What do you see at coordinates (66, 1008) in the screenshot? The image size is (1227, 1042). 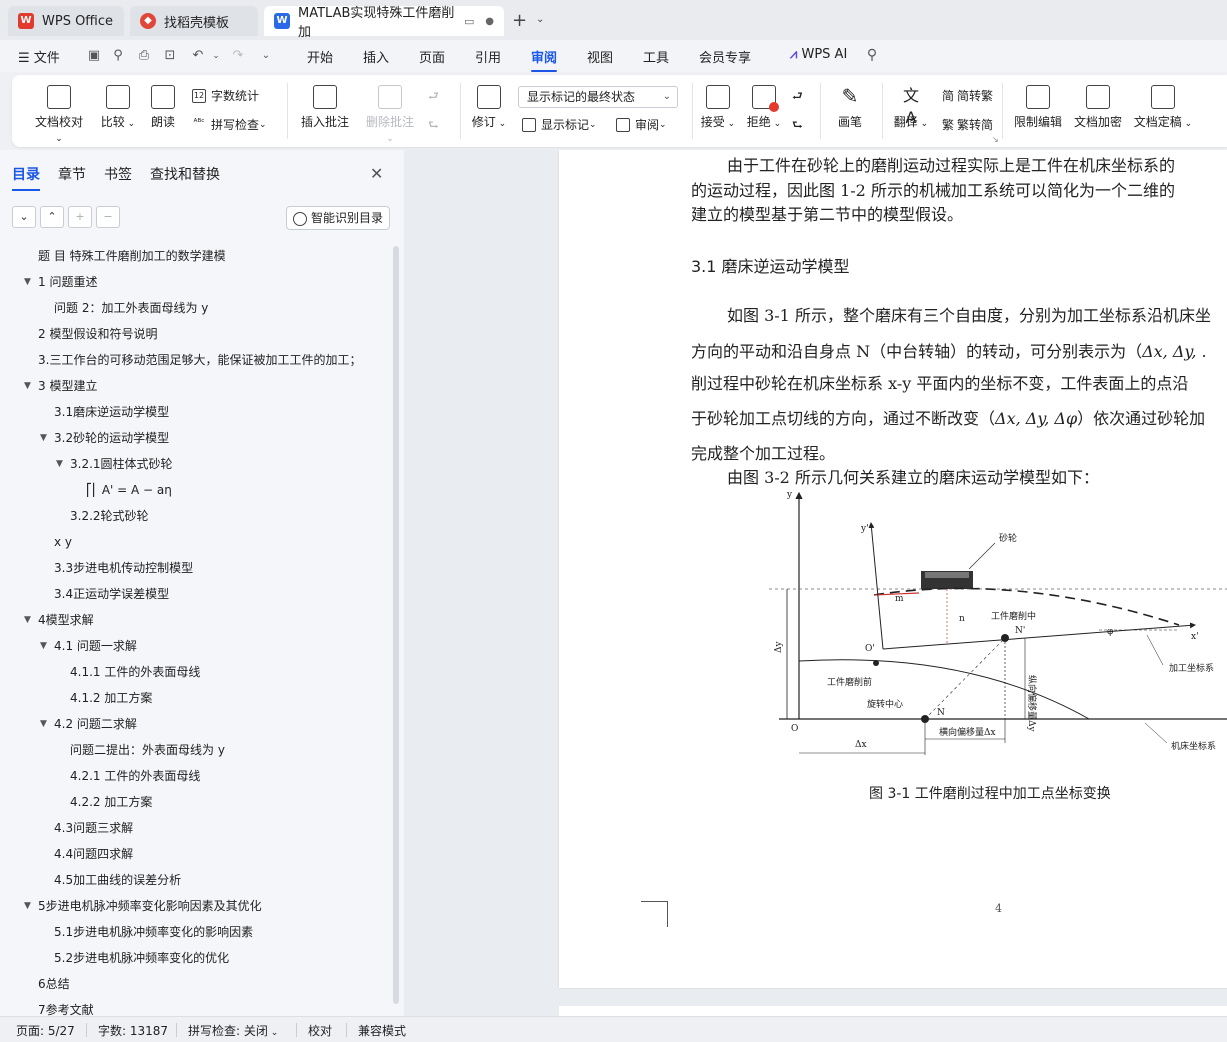 I see `toc-item: 7参考文献` at bounding box center [66, 1008].